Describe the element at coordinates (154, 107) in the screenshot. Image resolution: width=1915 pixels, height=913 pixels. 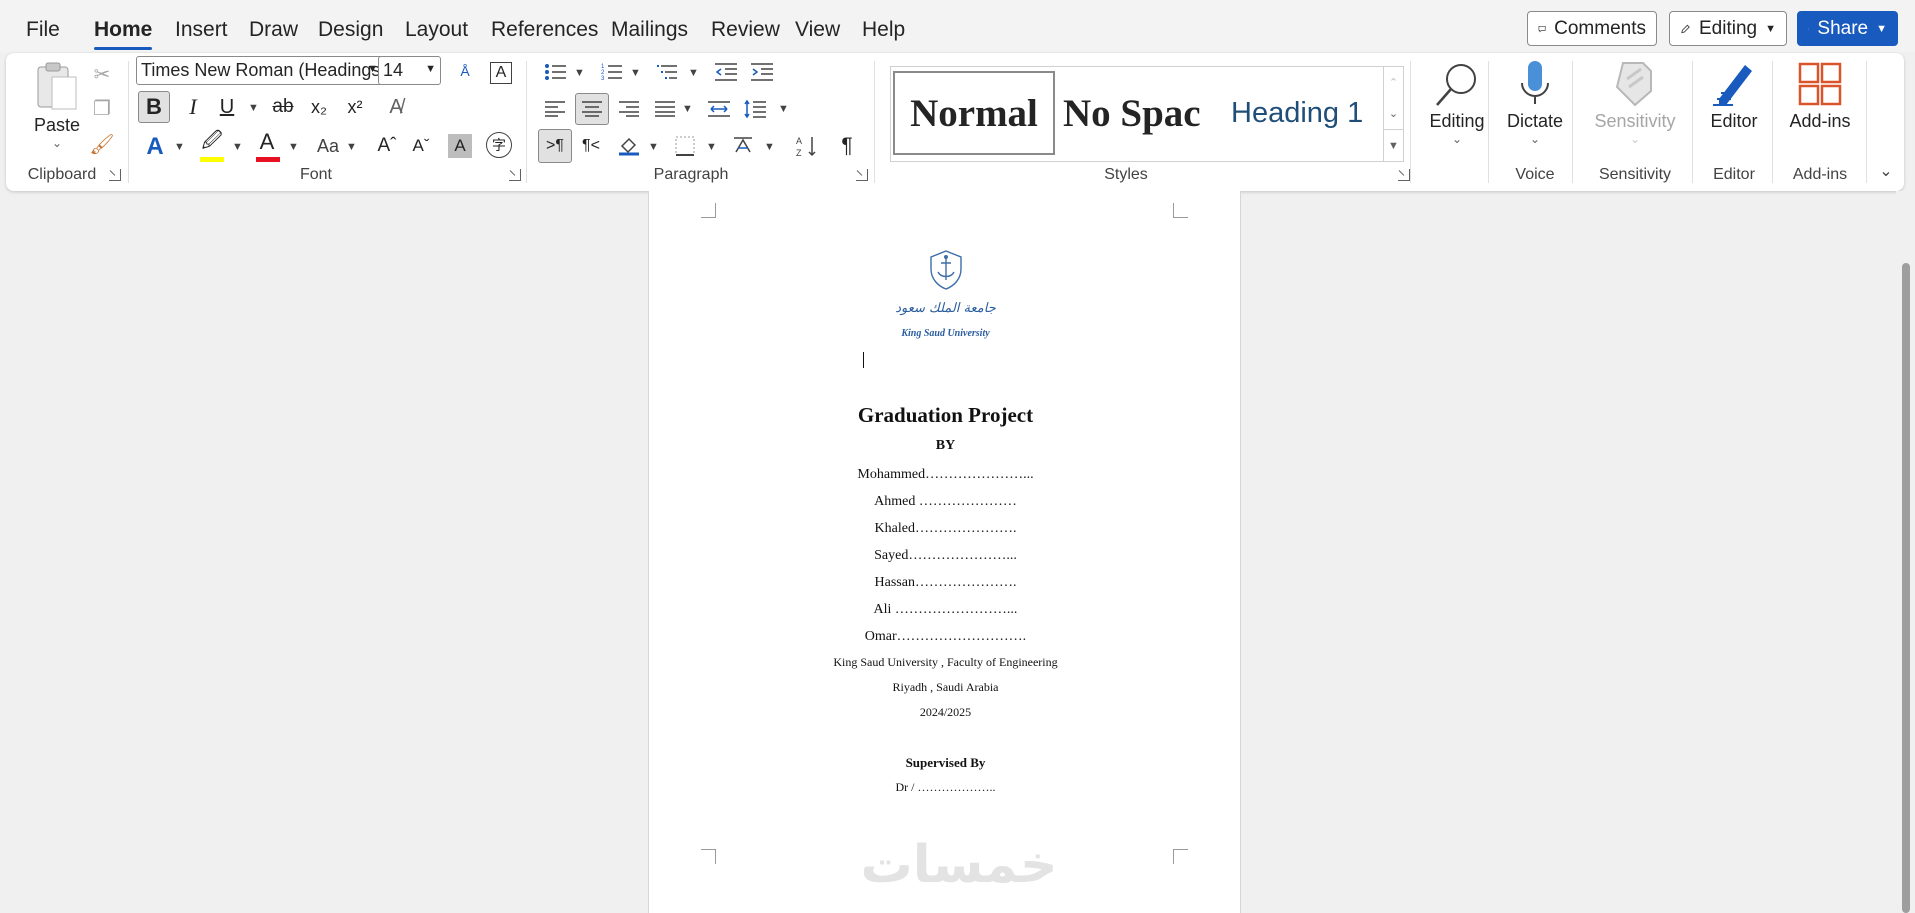
I see `bold-button: B` at that location.